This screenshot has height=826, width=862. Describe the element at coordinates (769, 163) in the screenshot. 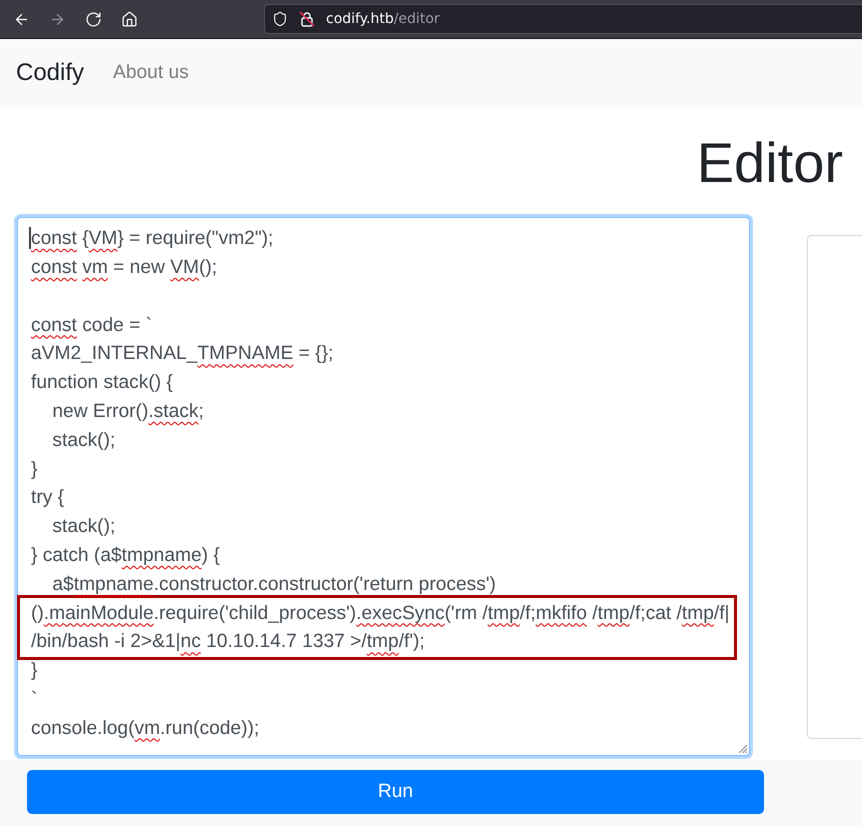

I see `page-heading: Editor` at that location.